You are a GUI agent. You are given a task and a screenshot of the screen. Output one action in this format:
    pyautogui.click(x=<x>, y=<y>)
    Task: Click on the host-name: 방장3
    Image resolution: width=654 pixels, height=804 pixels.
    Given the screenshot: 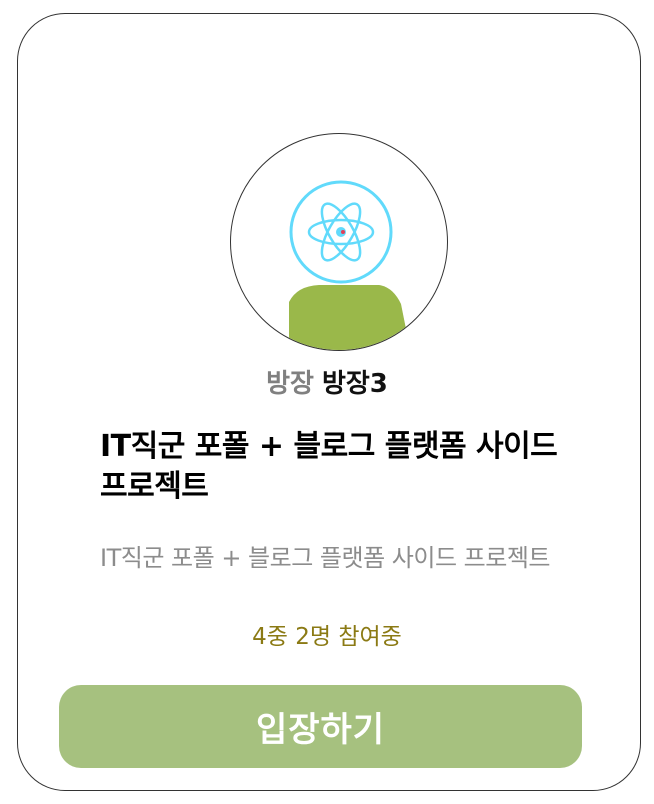 What is the action you would take?
    pyautogui.click(x=354, y=384)
    